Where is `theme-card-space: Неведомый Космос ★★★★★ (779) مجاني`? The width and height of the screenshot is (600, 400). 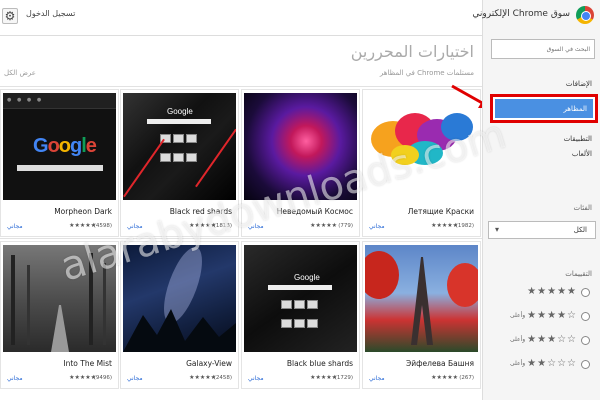
theme-card-space: Неведомый Космос ★★★★★ (779) مجاني is located at coordinates (300, 163).